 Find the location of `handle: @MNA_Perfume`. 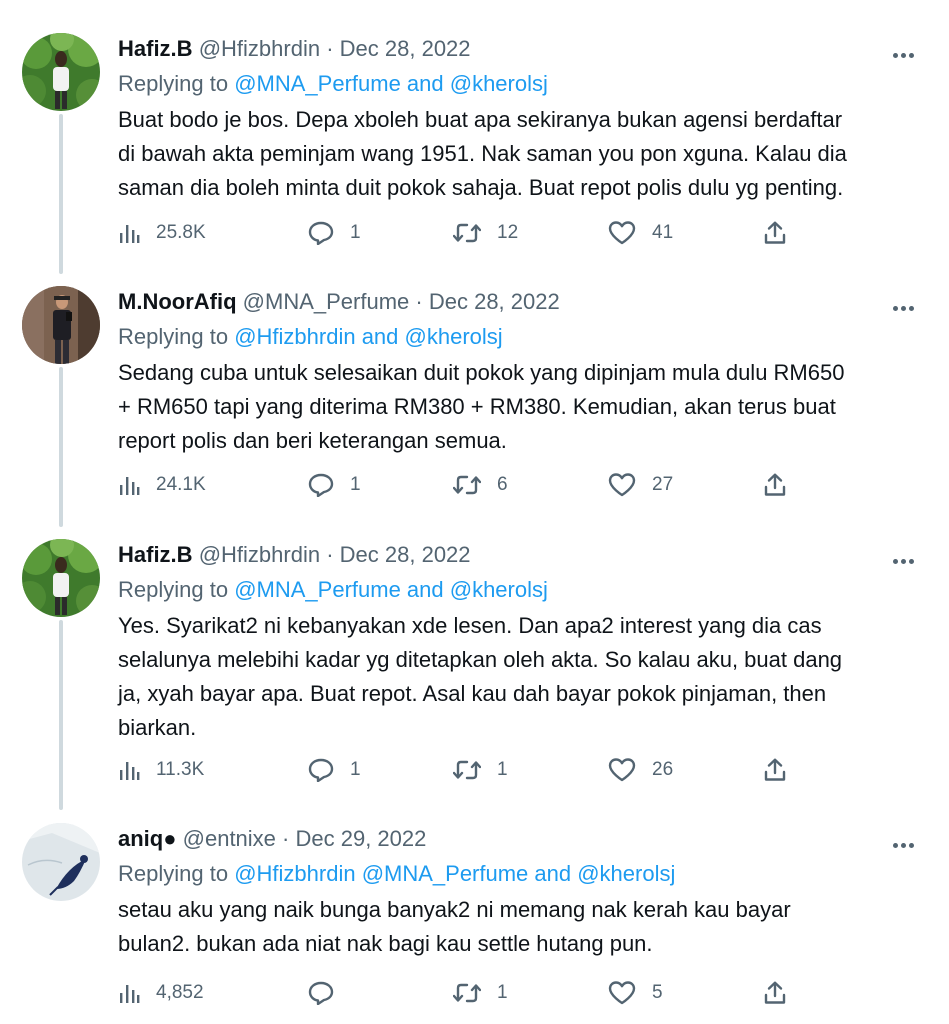

handle: @MNA_Perfume is located at coordinates (326, 301).